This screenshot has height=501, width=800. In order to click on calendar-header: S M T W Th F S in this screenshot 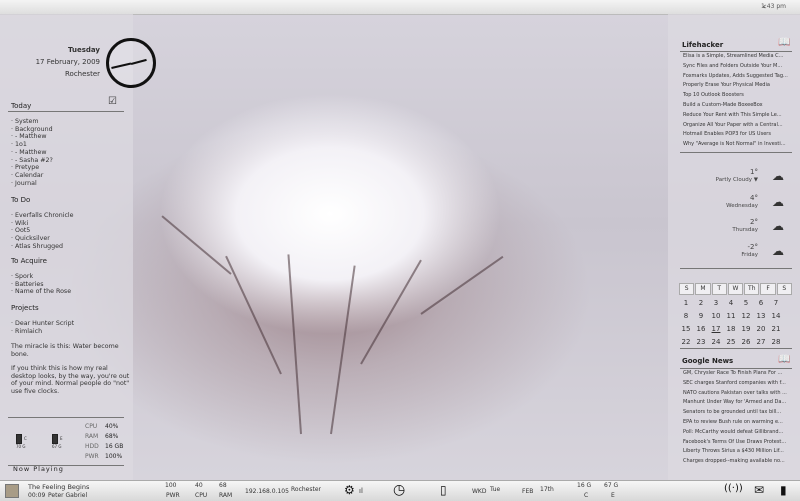, I will do `click(736, 290)`.